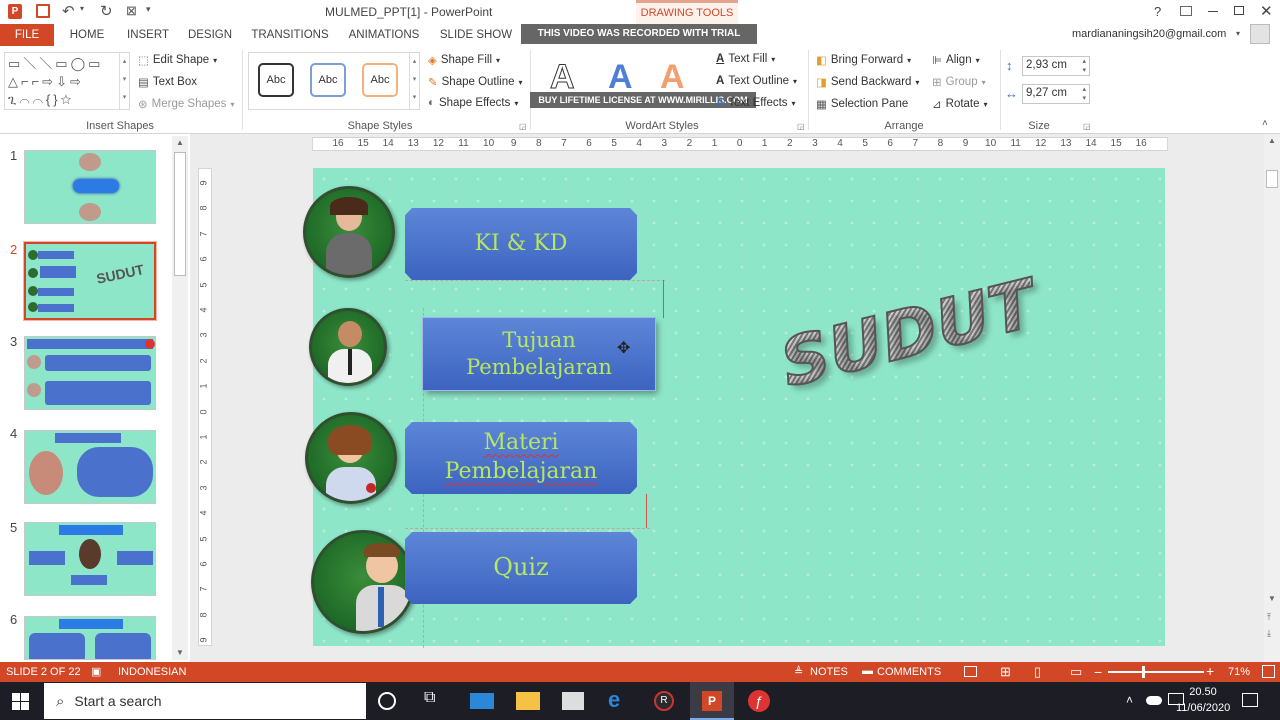 This screenshot has width=1280, height=720. Describe the element at coordinates (1239, 672) in the screenshot. I see `zoom-level: 71%` at that location.